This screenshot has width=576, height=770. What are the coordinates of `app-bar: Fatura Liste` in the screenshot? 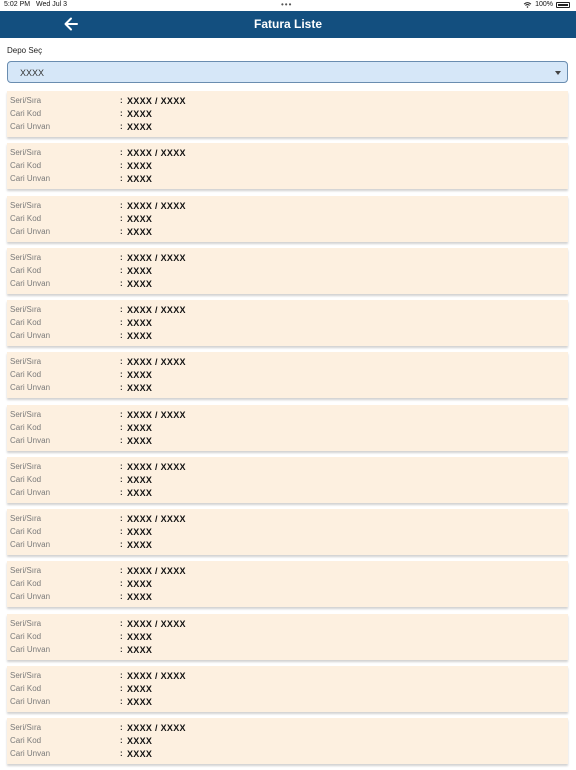 It's located at (288, 24).